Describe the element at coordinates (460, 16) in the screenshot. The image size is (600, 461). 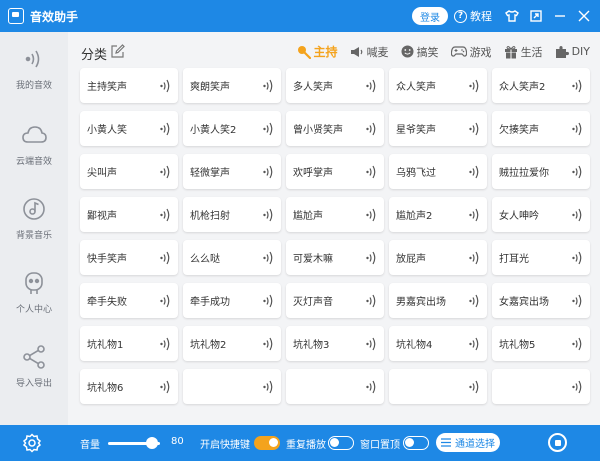
I see `help-icon: ?` at that location.